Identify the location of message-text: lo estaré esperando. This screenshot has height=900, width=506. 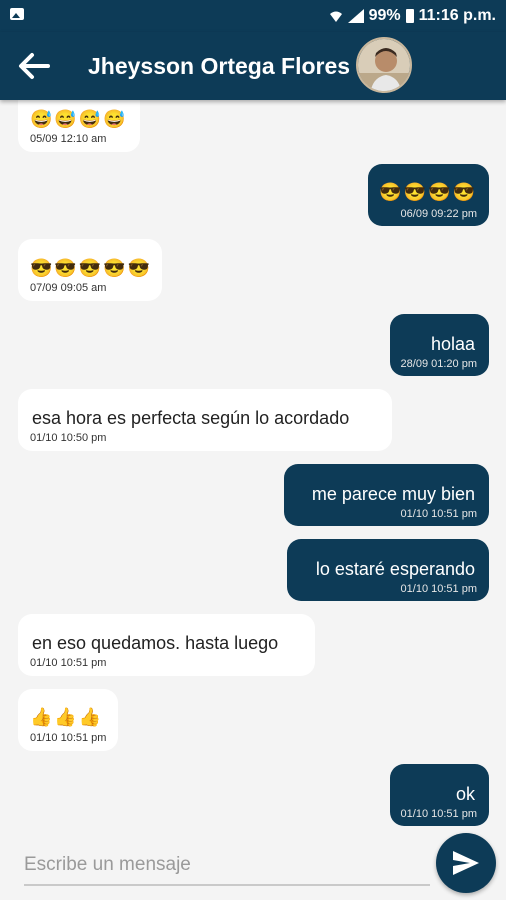
(395, 569).